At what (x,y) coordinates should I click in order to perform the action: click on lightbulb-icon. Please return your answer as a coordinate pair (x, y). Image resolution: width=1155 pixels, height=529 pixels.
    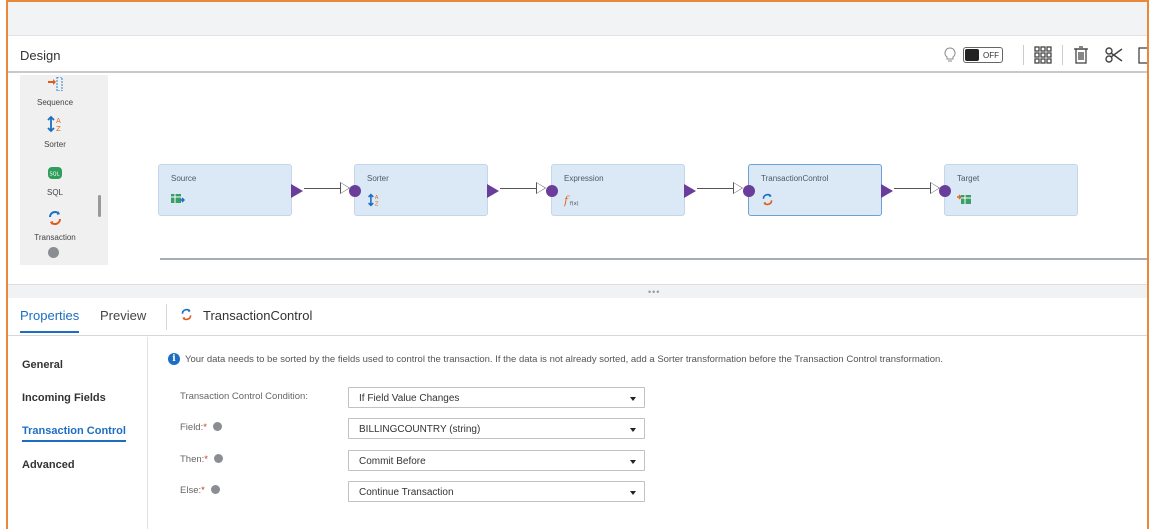
    Looking at the image, I should click on (950, 55).